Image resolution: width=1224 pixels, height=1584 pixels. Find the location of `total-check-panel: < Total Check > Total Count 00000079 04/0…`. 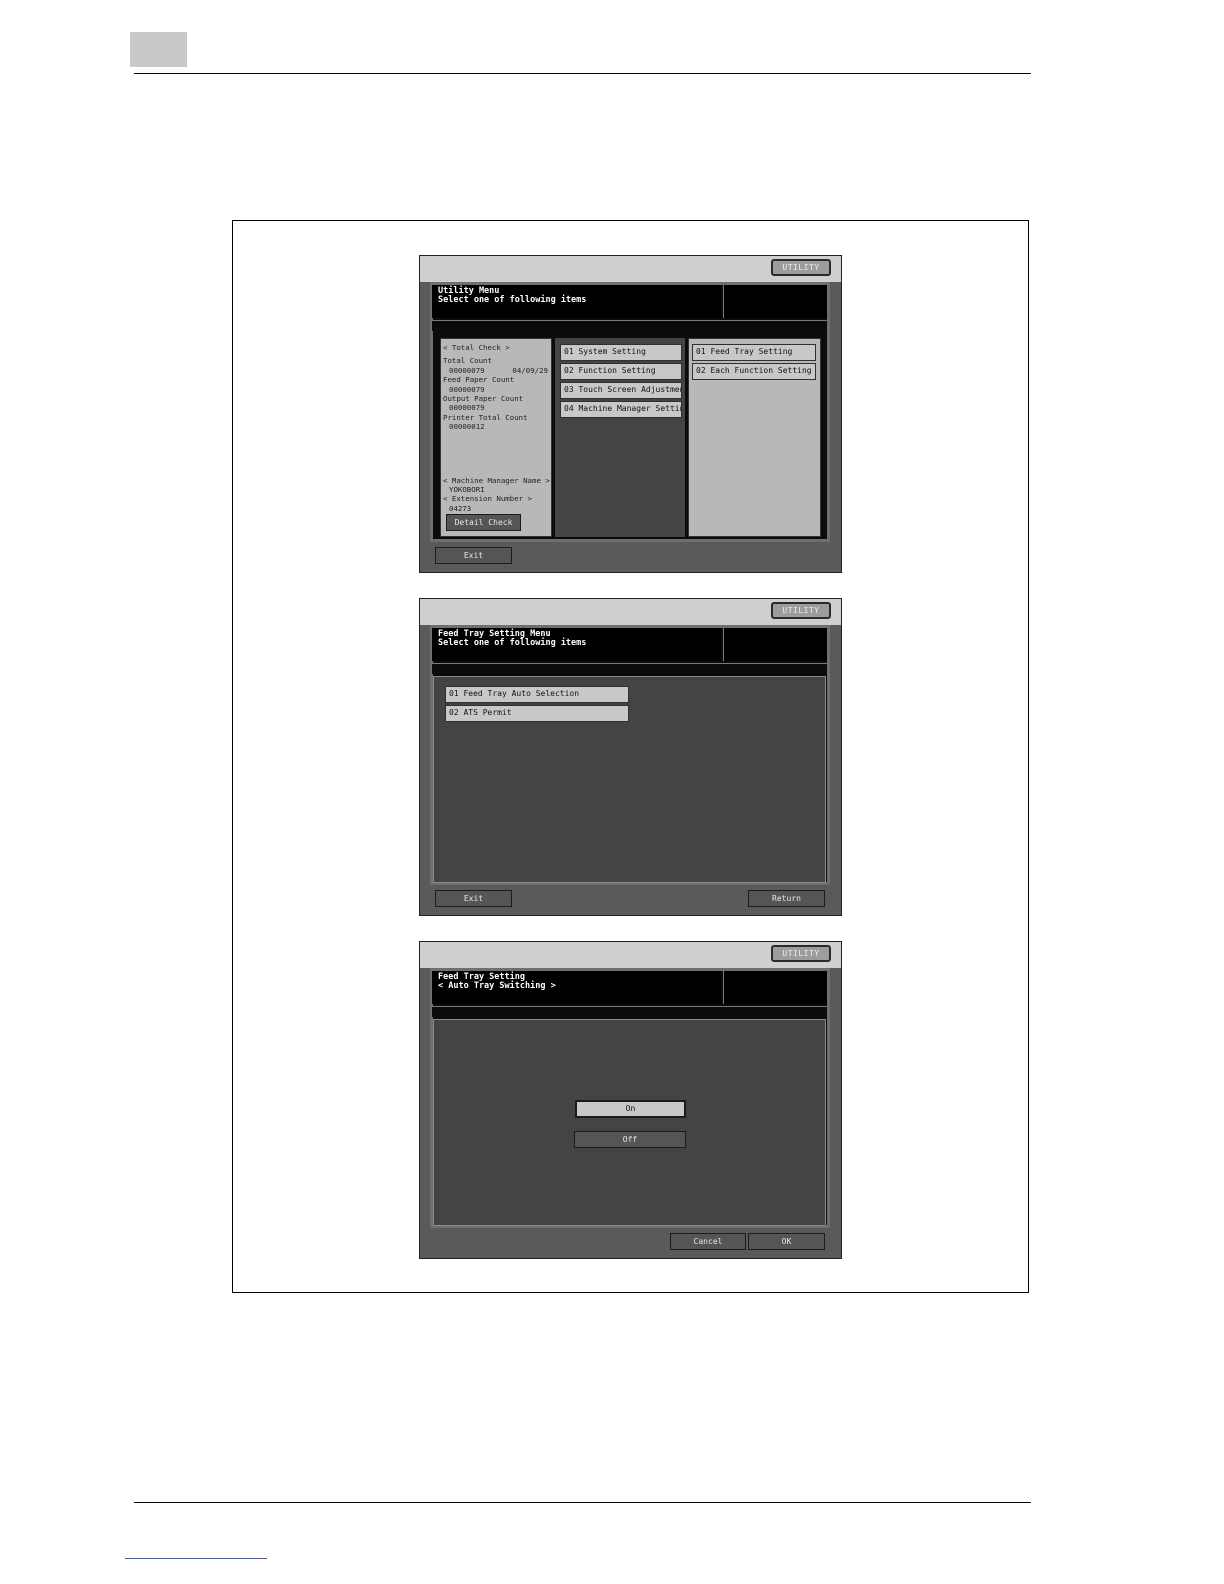

total-check-panel: < Total Check > Total Count 00000079 04/0… is located at coordinates (496, 437).